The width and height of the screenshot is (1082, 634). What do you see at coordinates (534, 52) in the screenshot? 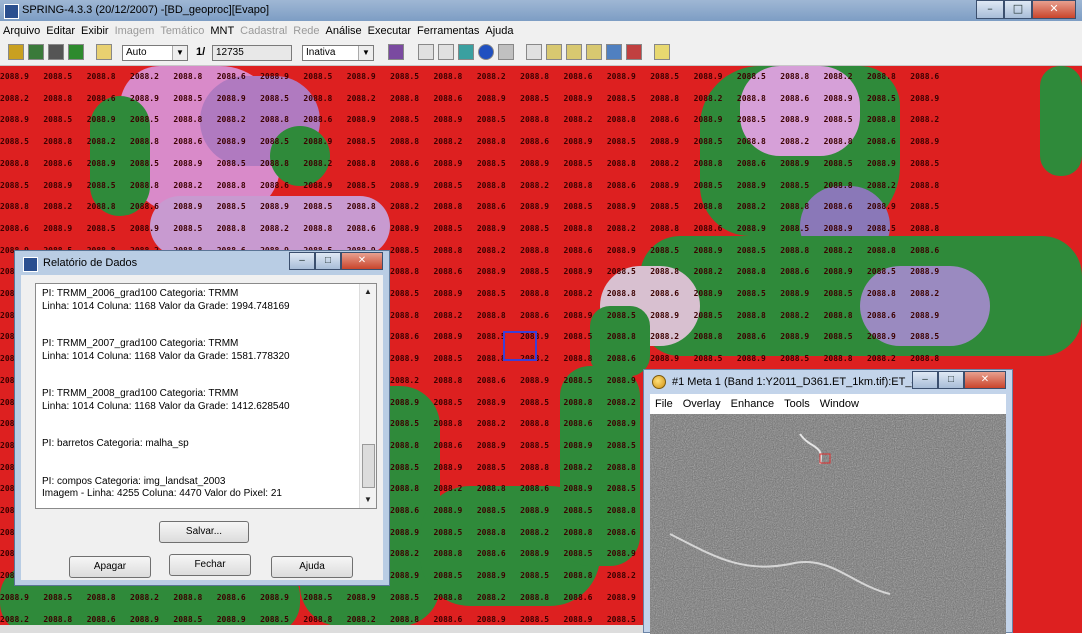
I see `line-tool-icon` at bounding box center [534, 52].